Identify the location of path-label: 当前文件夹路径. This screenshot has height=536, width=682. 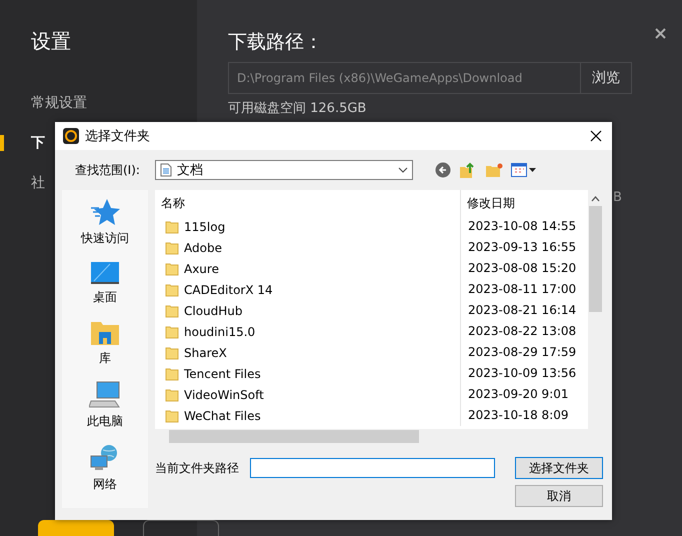
(197, 468).